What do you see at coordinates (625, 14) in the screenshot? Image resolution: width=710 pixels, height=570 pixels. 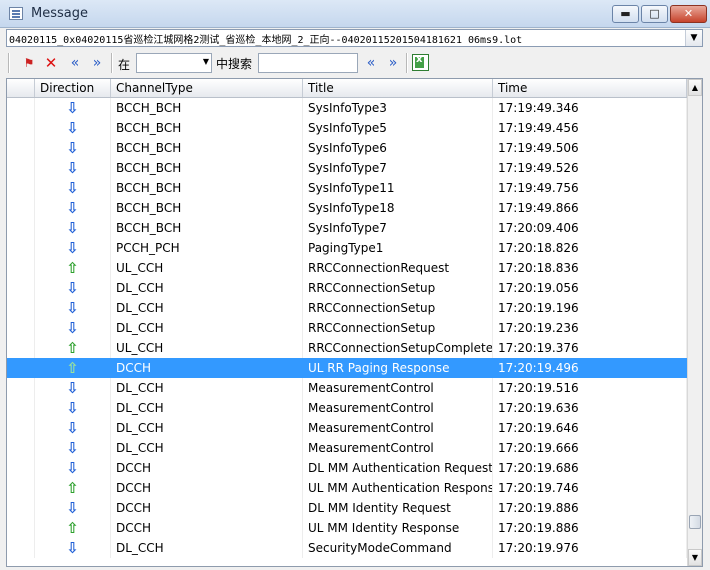 I see `minimize-button: ▬` at bounding box center [625, 14].